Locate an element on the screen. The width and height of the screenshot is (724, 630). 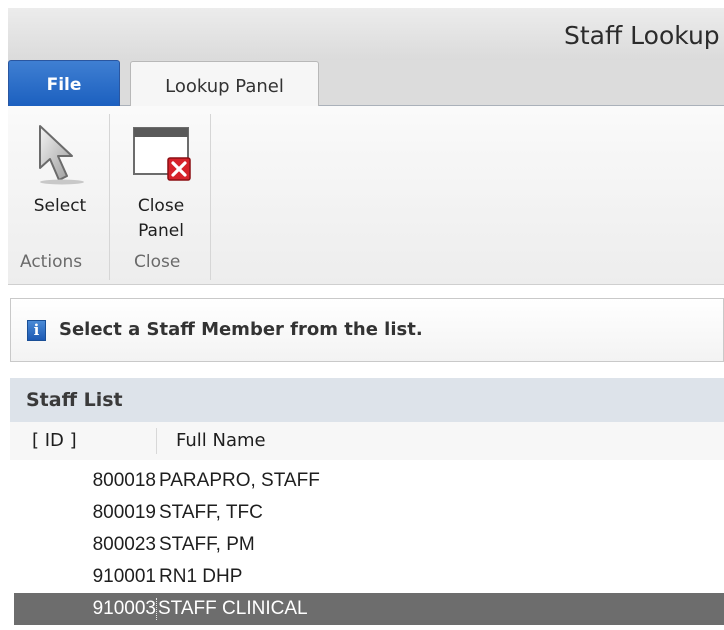
select-button-label: Select is located at coordinates (60, 206).